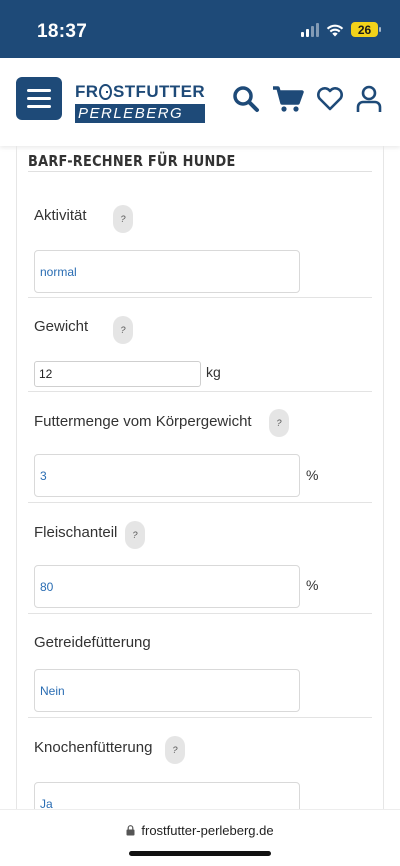 The image size is (400, 866). Describe the element at coordinates (92, 642) in the screenshot. I see `field-label: Getreidefütterung` at that location.